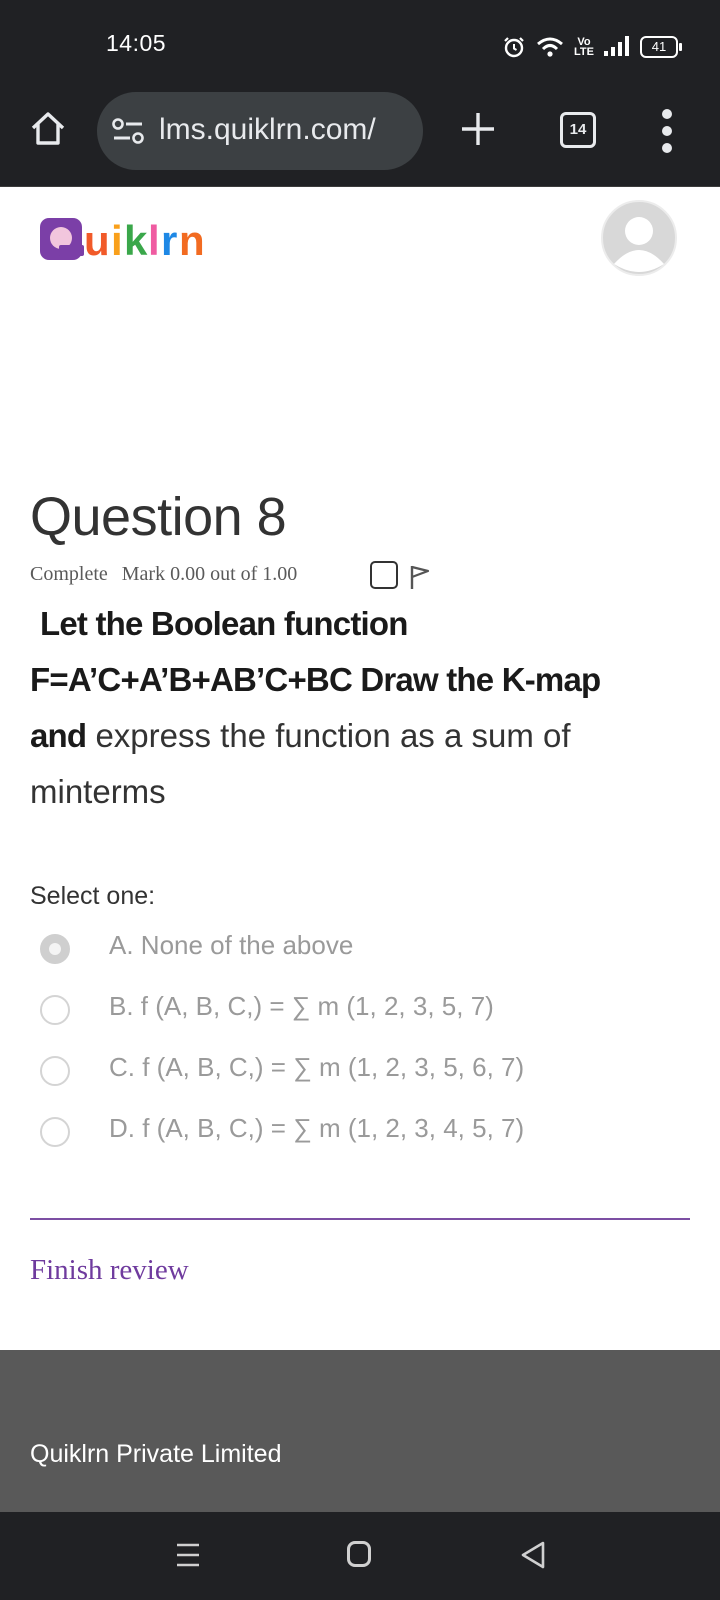 The width and height of the screenshot is (720, 1600). What do you see at coordinates (360, 950) in the screenshot?
I see `option-a: A. None of the above` at bounding box center [360, 950].